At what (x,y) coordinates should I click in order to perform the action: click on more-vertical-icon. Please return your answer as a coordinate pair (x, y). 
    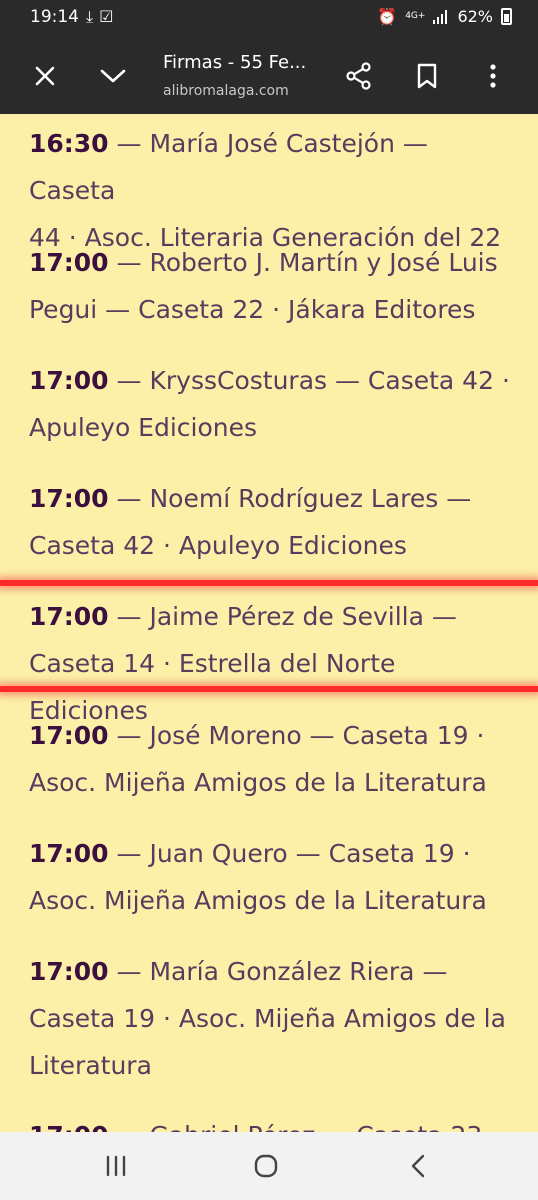
    Looking at the image, I should click on (493, 76).